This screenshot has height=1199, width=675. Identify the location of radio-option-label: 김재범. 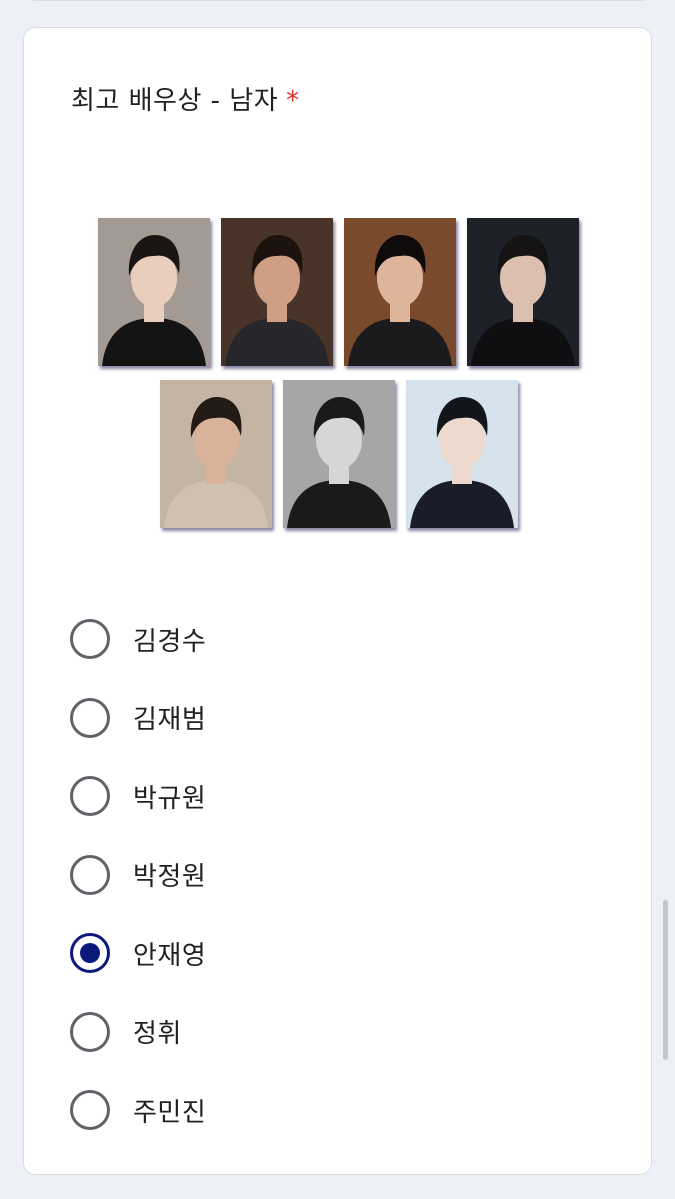
(169, 717).